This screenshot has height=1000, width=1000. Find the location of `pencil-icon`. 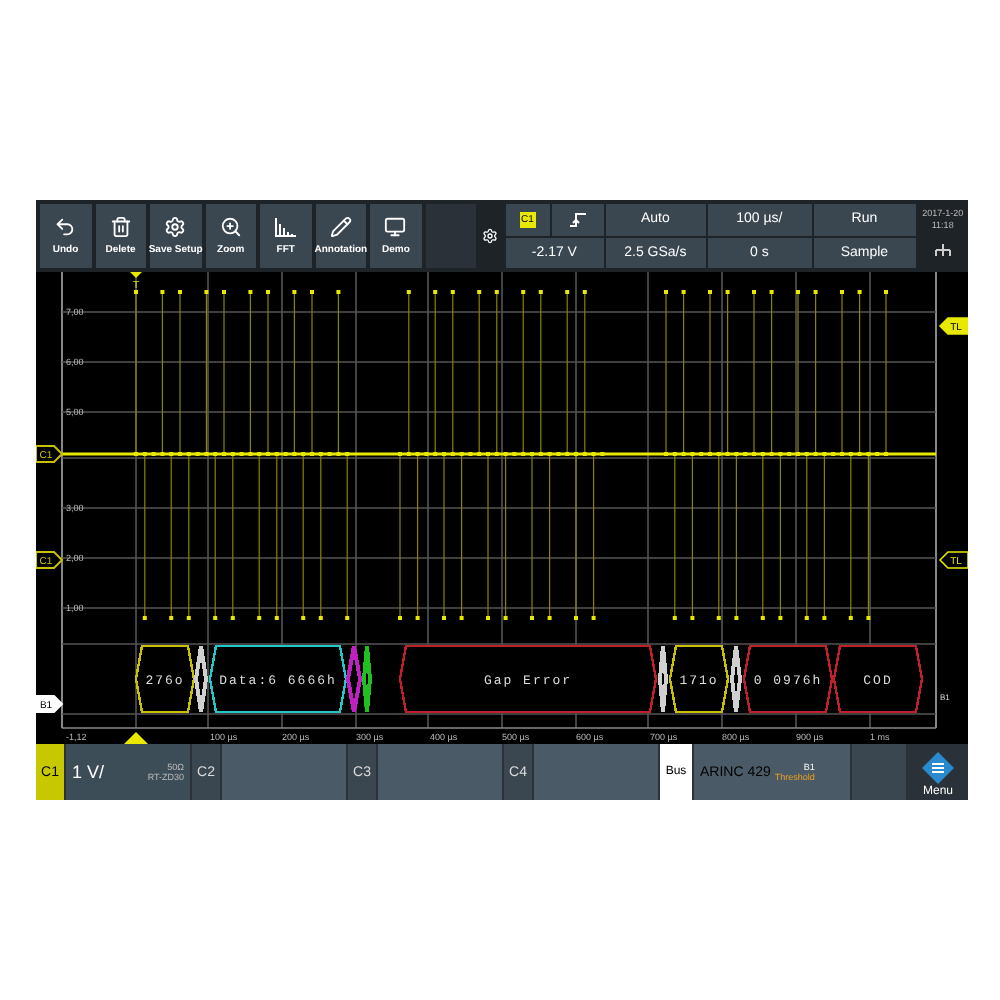

pencil-icon is located at coordinates (340, 227).